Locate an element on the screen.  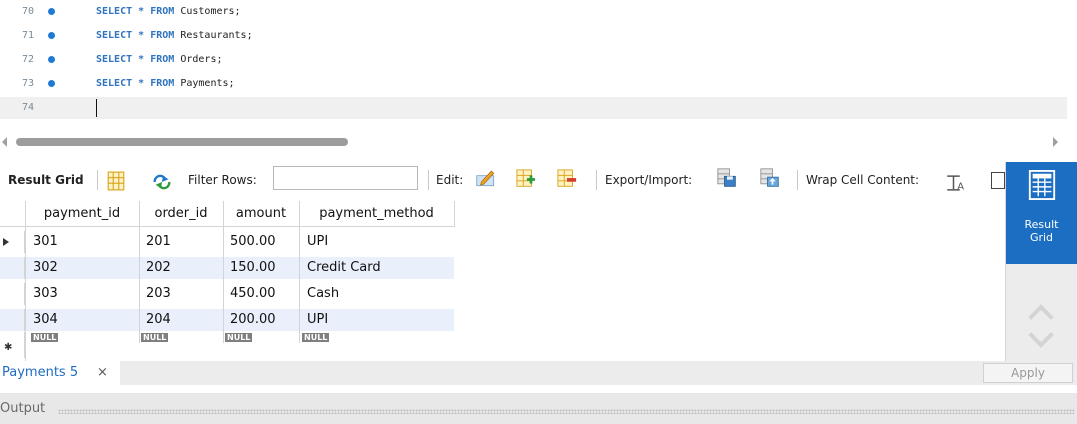
delete-row-icon is located at coordinates (567, 179).